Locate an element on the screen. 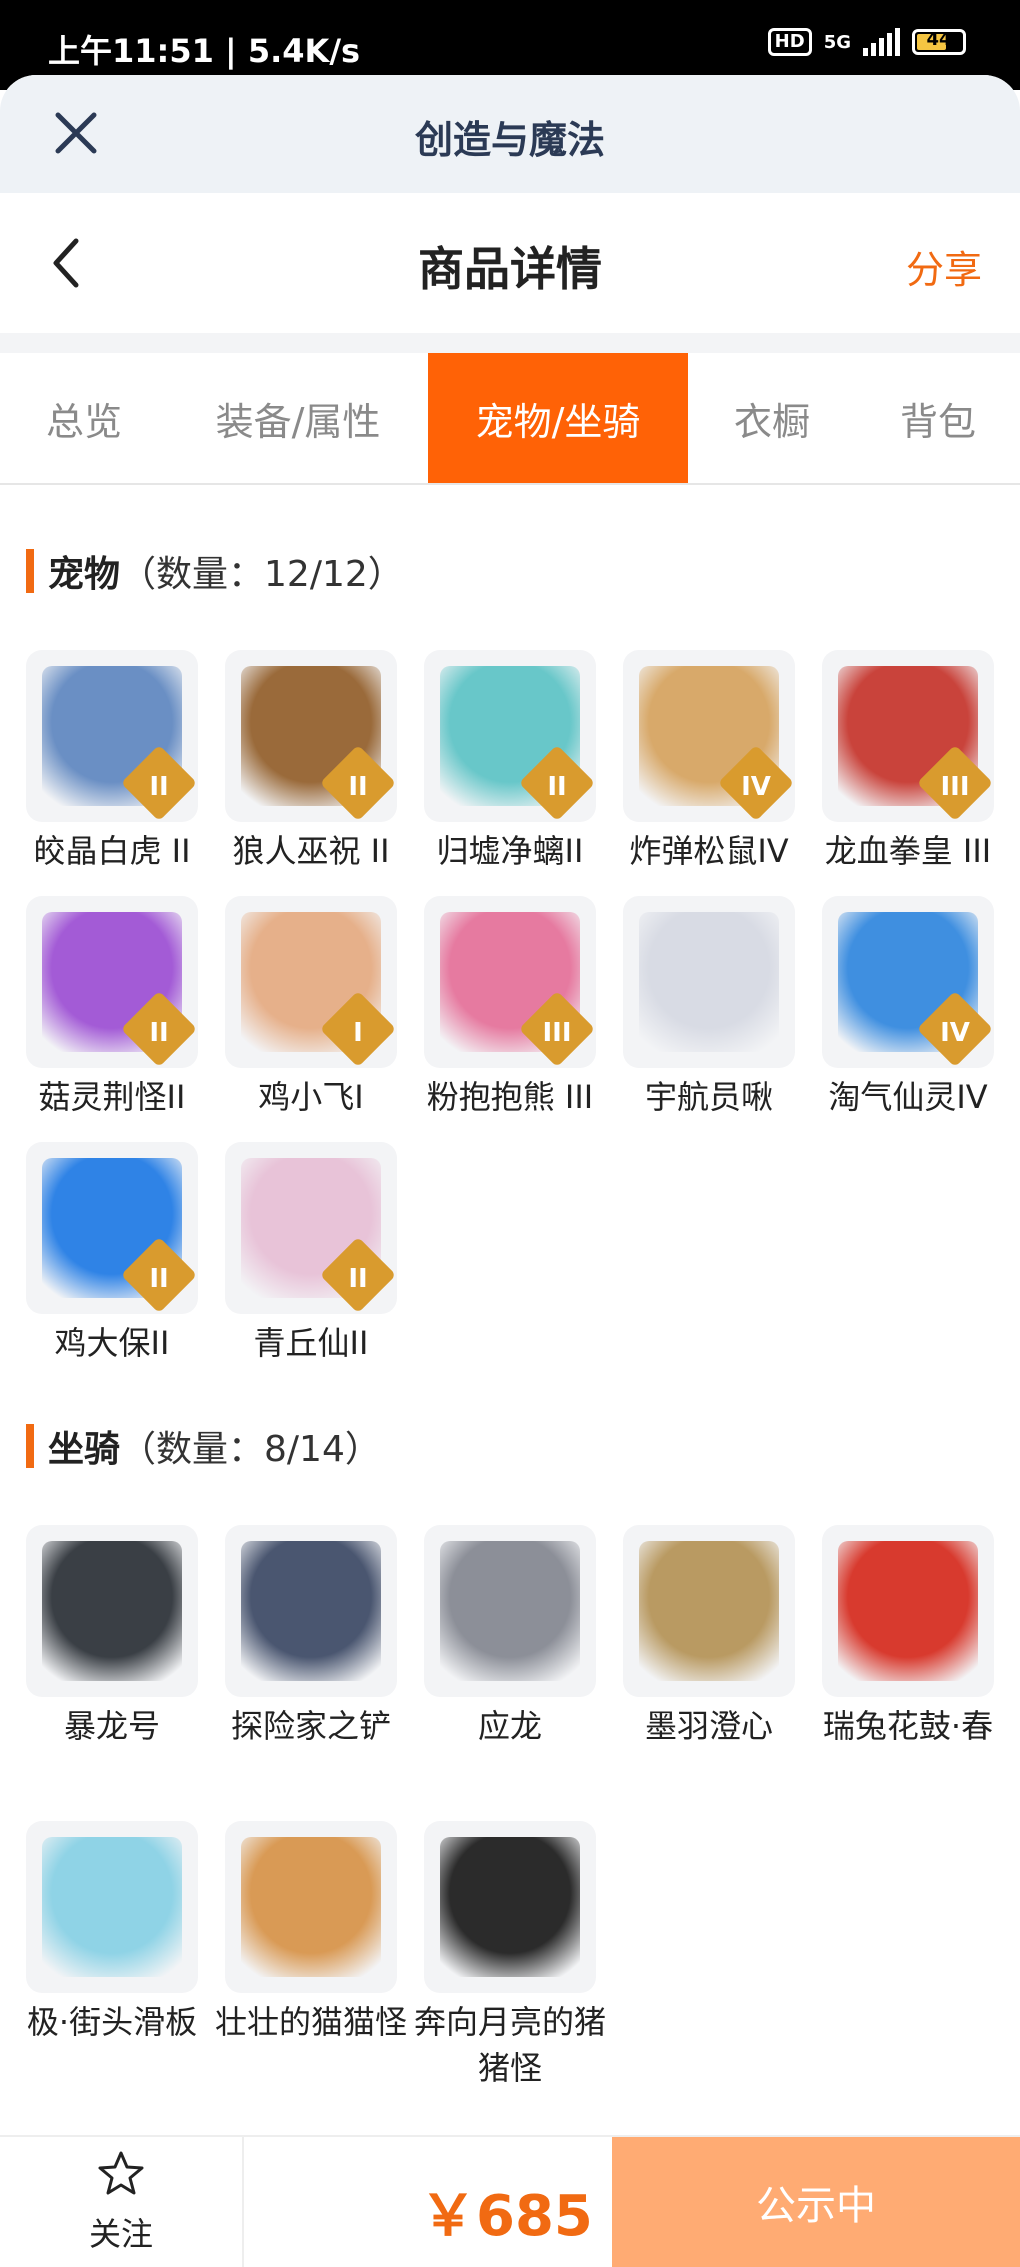  tab-bar: 总览 装备/属性 宠物/坐骑 衣橱 背包 is located at coordinates (510, 419).